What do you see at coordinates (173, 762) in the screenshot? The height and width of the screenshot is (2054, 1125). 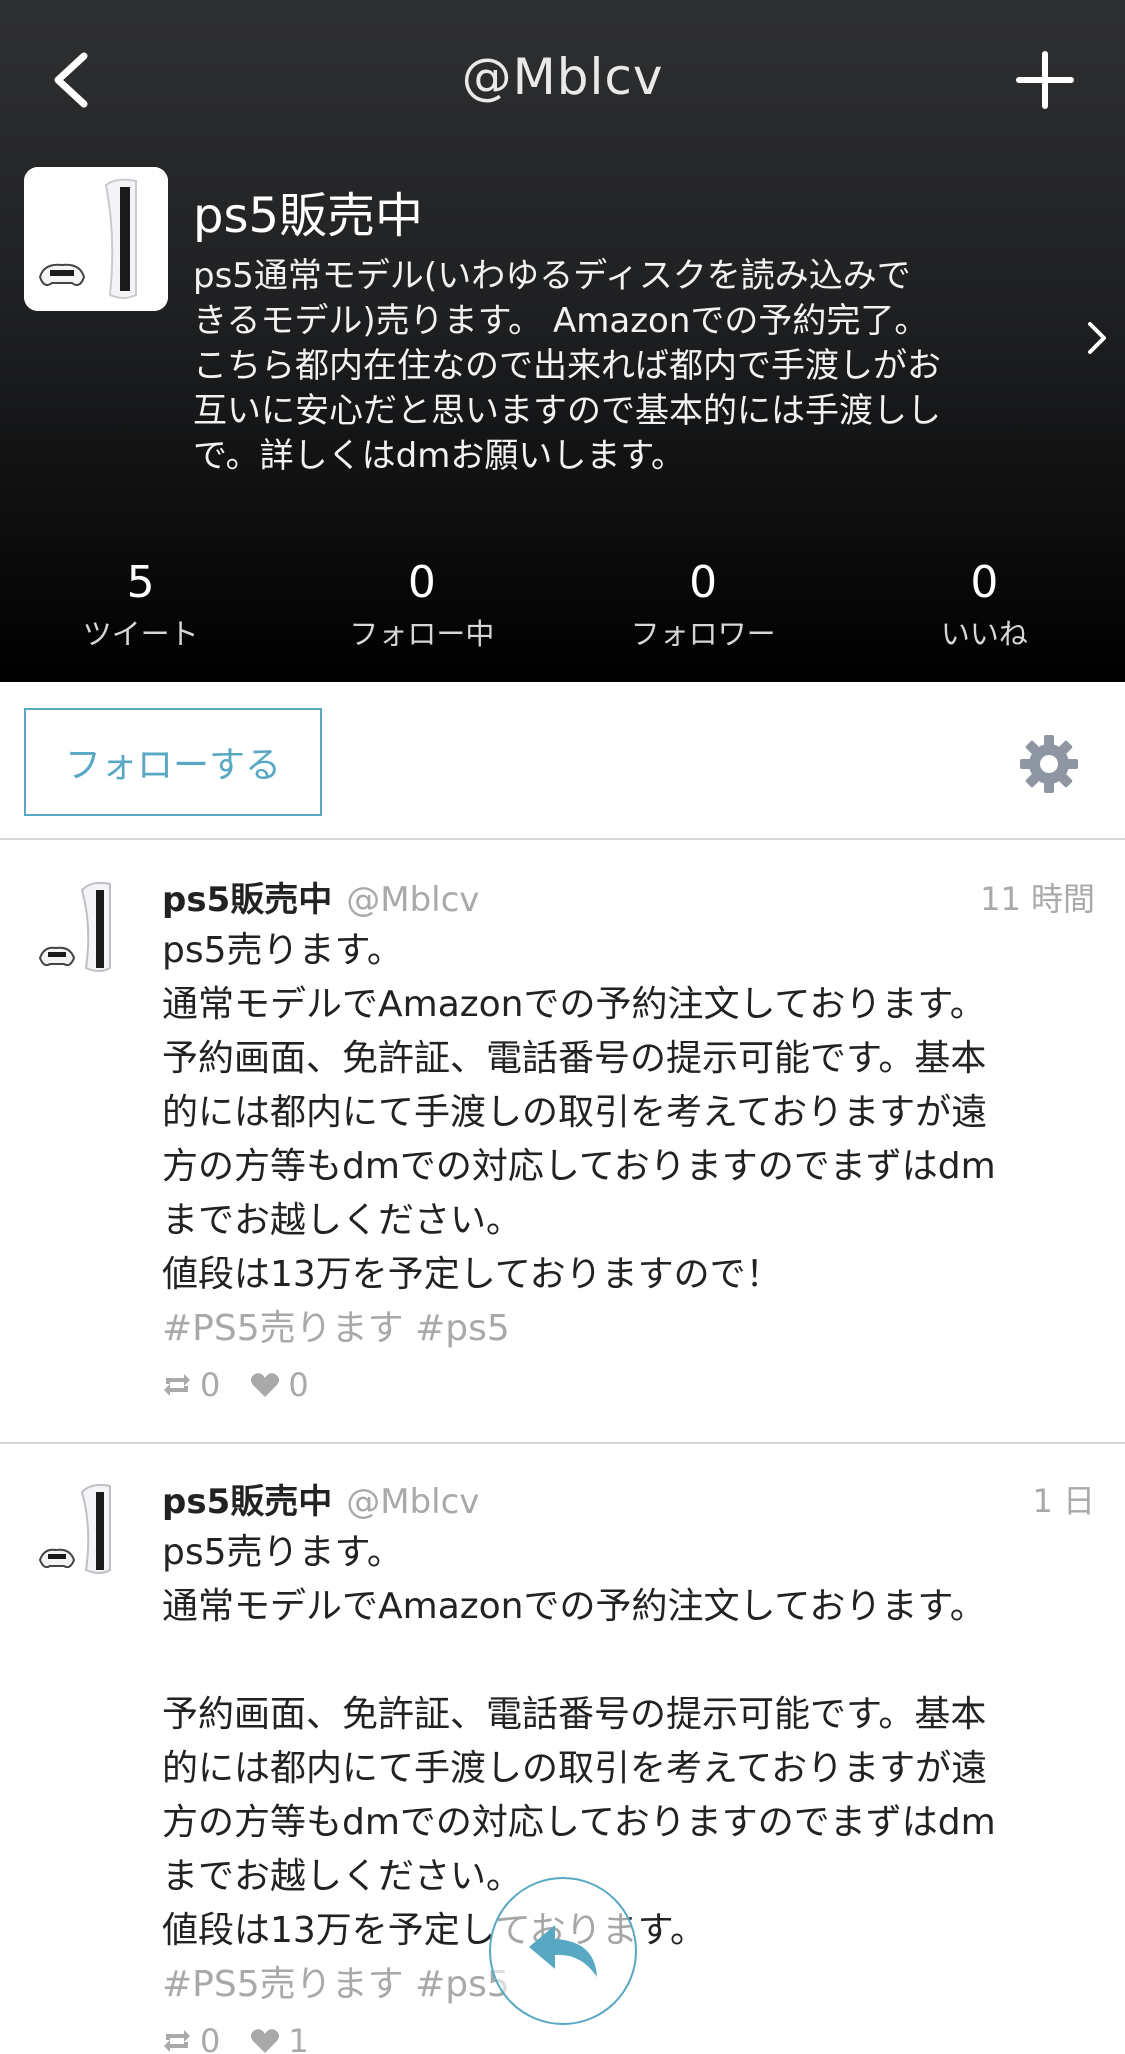 I see `follow-button: フォローする` at bounding box center [173, 762].